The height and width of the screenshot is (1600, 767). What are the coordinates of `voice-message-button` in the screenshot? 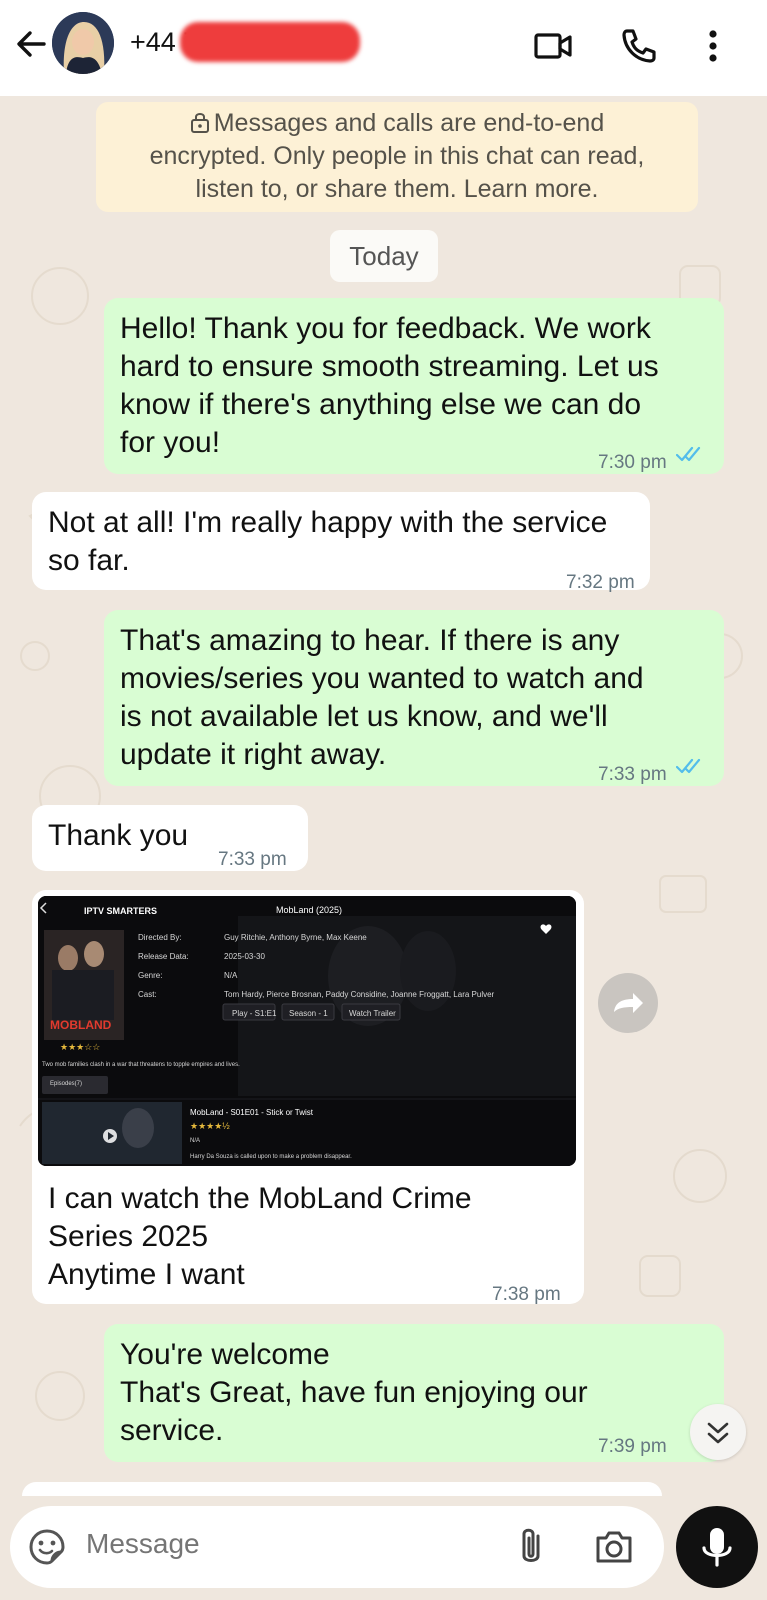 It's located at (717, 1547).